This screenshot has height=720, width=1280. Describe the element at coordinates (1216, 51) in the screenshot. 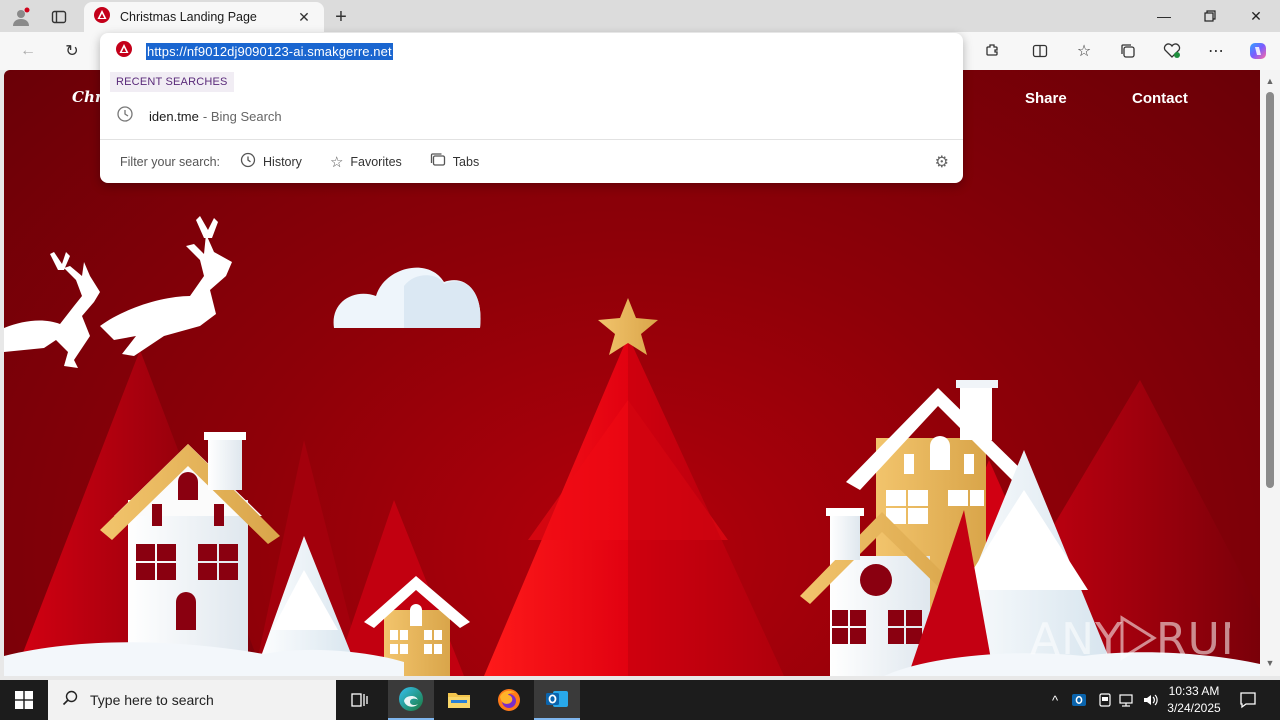

I see `settings-more-icon: ⋯` at that location.